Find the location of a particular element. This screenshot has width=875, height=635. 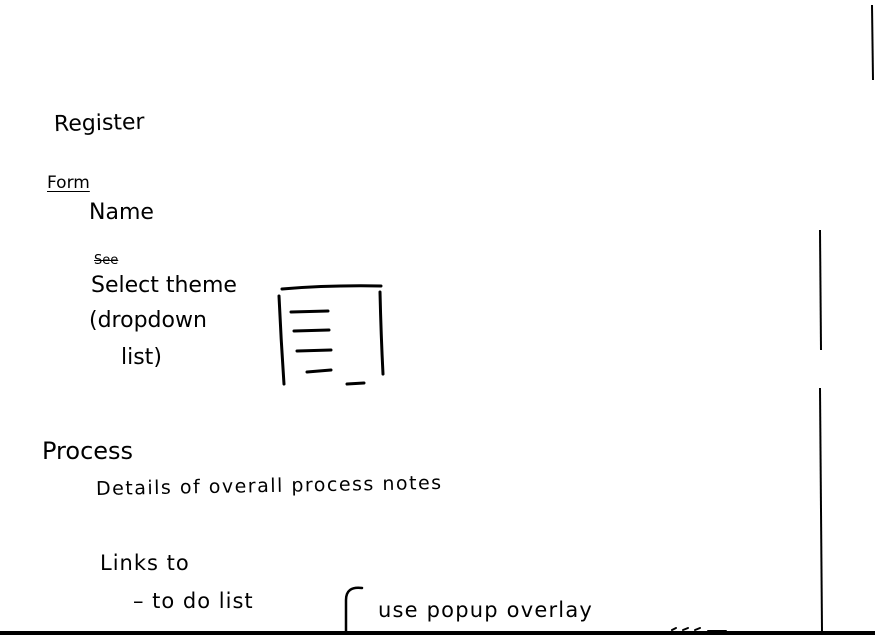

process-heading: Process is located at coordinates (88, 451).